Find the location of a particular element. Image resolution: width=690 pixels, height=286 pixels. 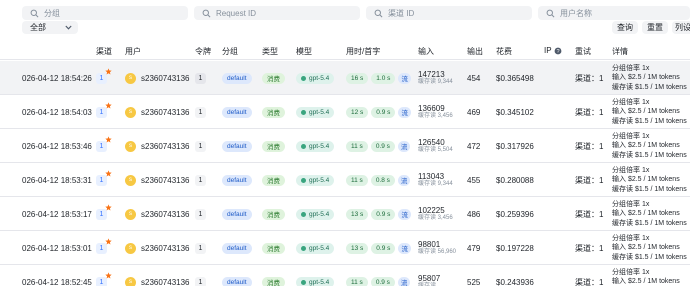

query-button: 查询 is located at coordinates (625, 27).